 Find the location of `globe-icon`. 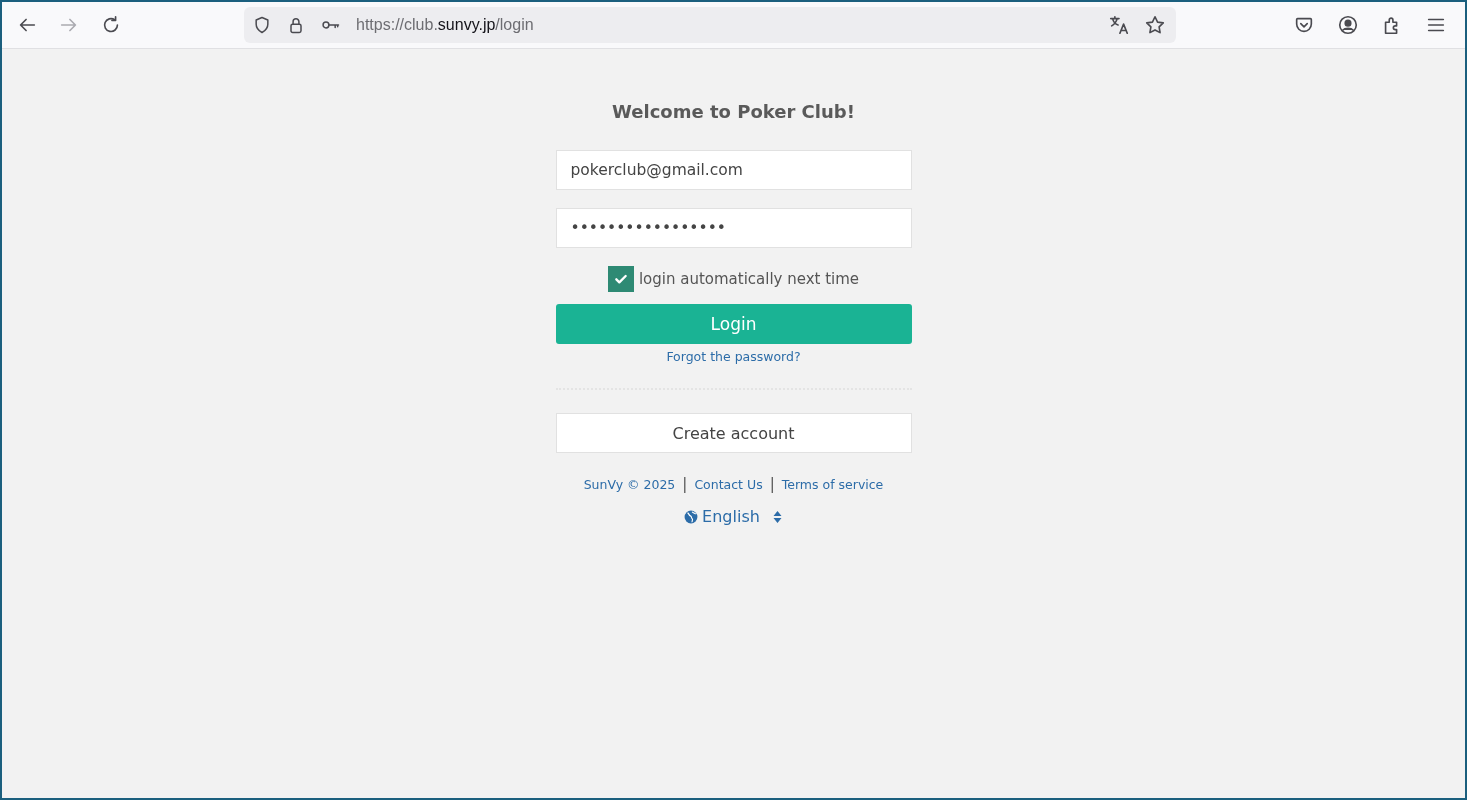

globe-icon is located at coordinates (691, 516).